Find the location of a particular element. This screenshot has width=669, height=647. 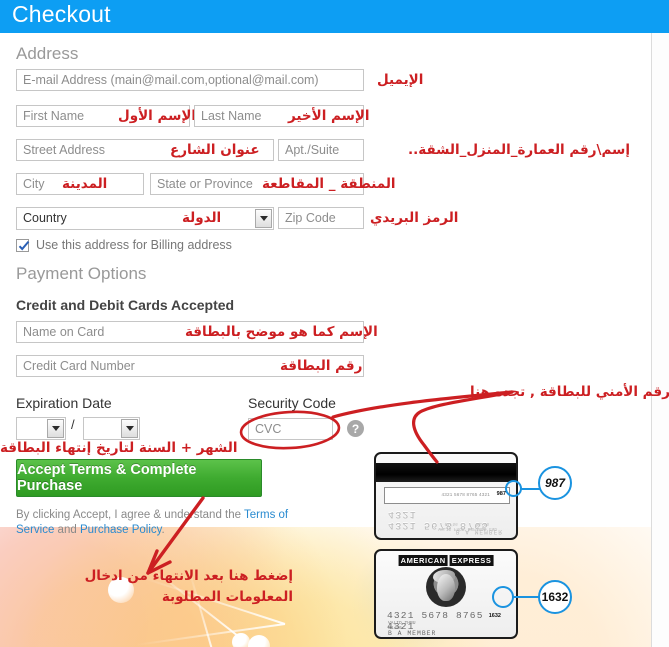

annotation-apt: إسم\رقم العمارة_المنزل_الشقة.. is located at coordinates (519, 150).